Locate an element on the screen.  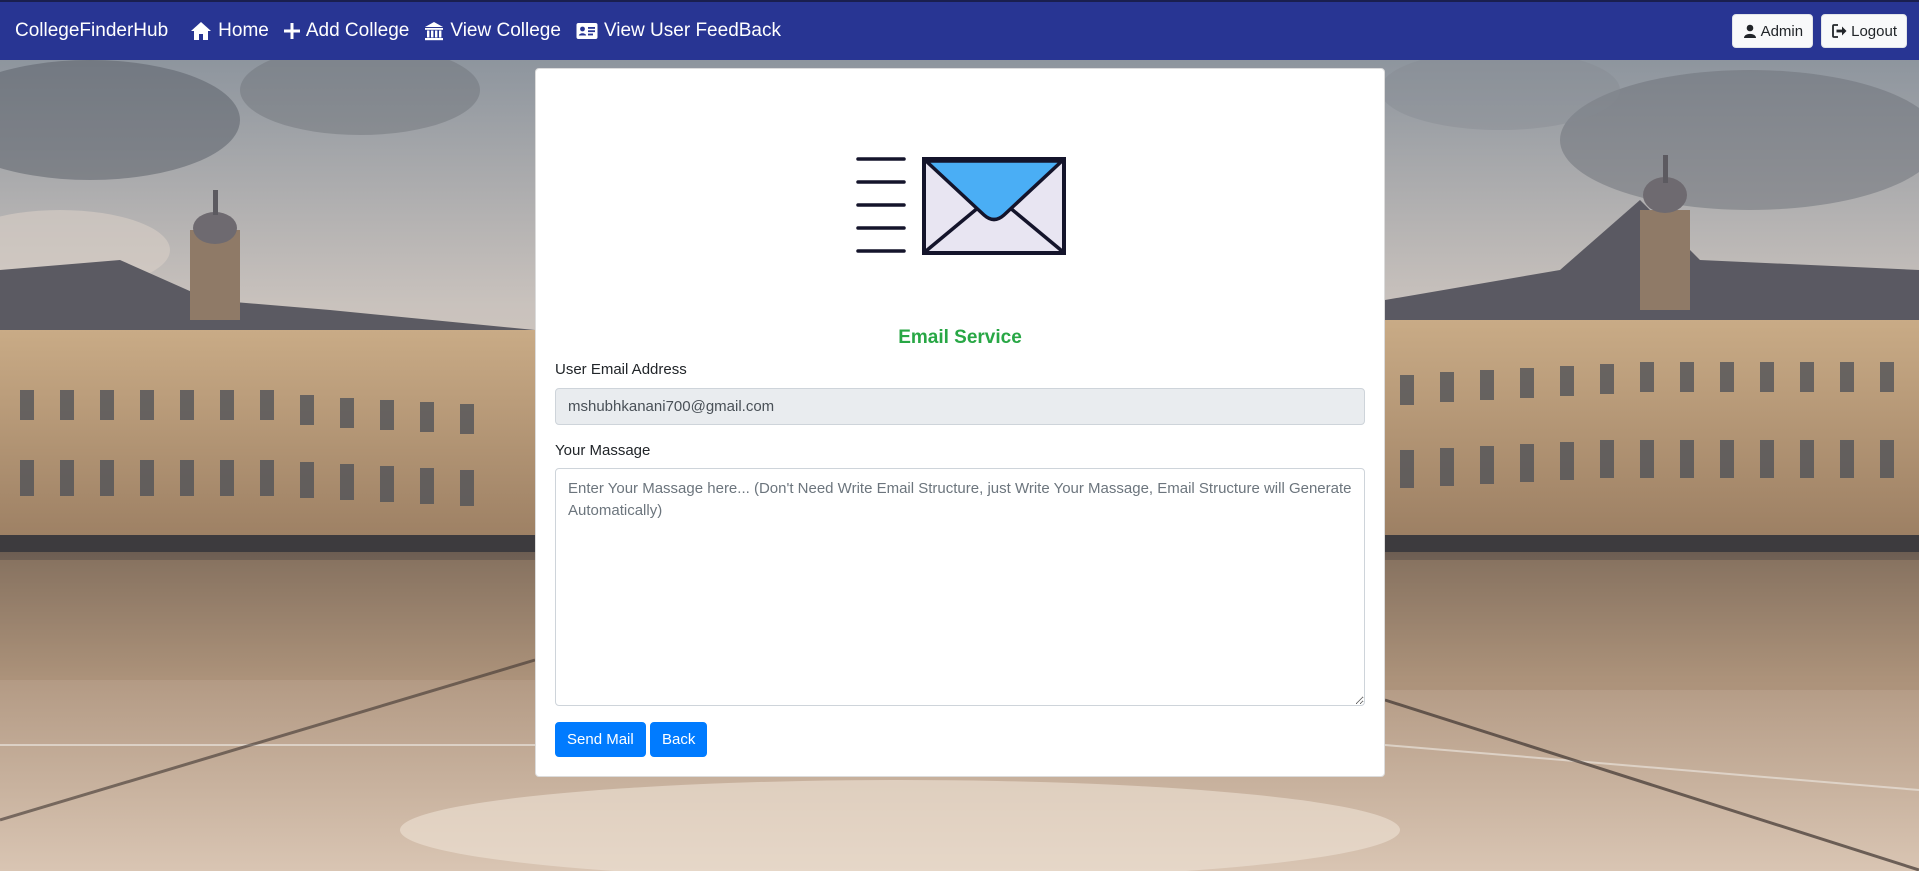
send-mail-button: Send Mail is located at coordinates (600, 739).